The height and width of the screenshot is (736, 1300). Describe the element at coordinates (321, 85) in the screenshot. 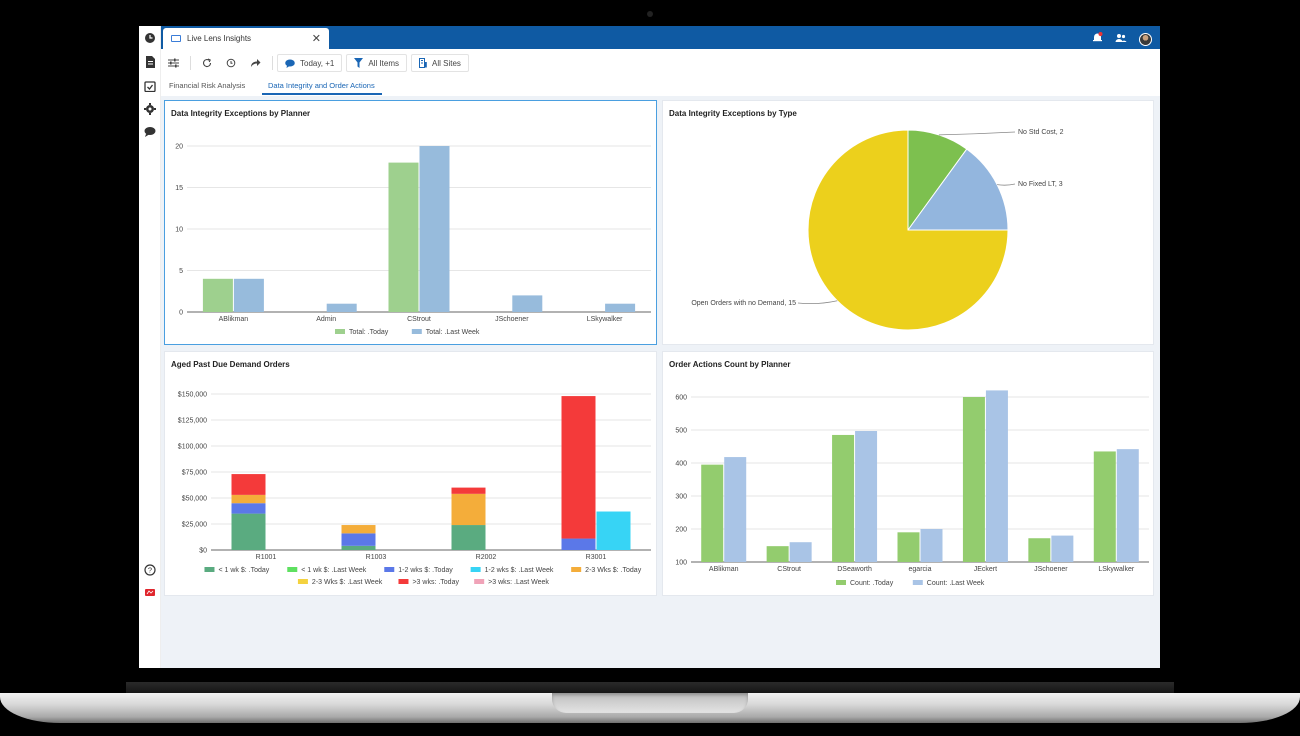

I see `tab-data-integrity-order-actions: Data Integrity and Order Actions` at that location.